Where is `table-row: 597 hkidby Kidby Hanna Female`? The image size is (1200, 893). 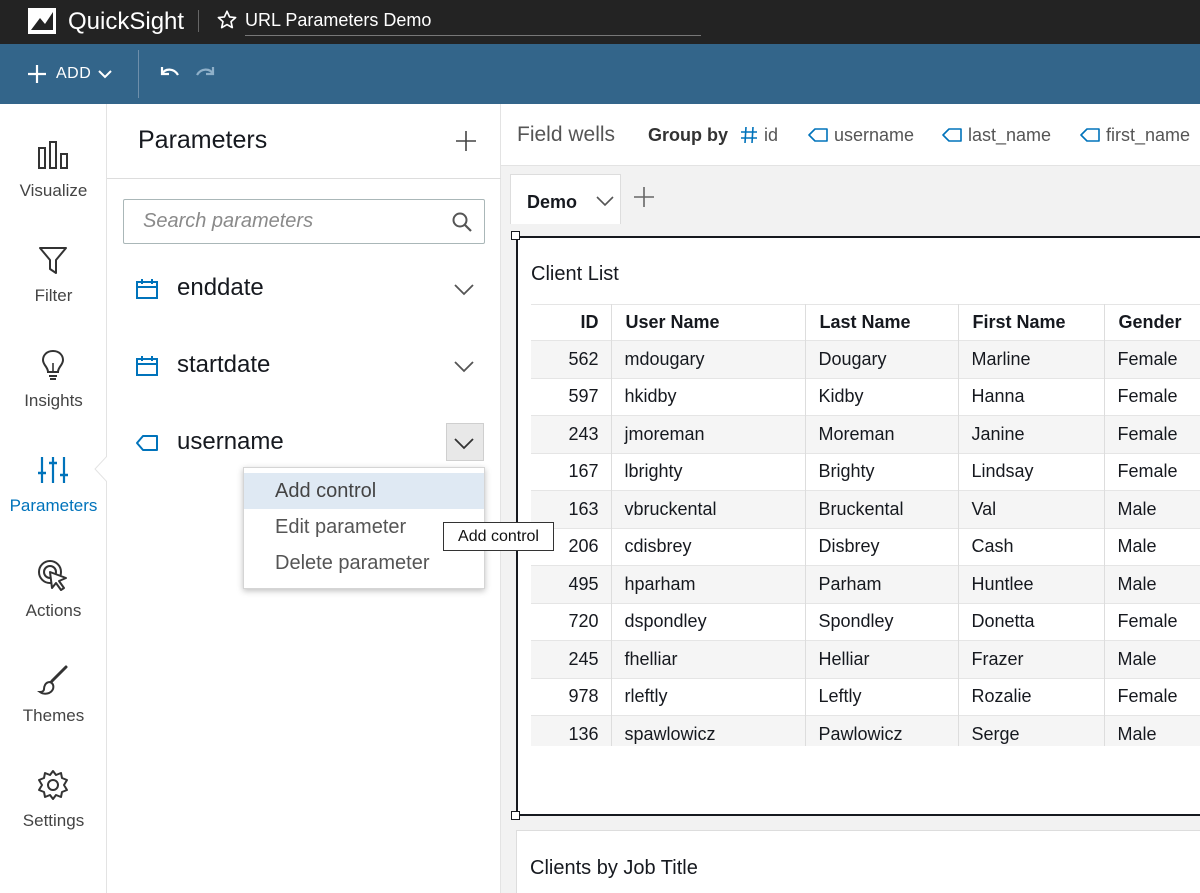 table-row: 597 hkidby Kidby Hanna Female is located at coordinates (865, 396).